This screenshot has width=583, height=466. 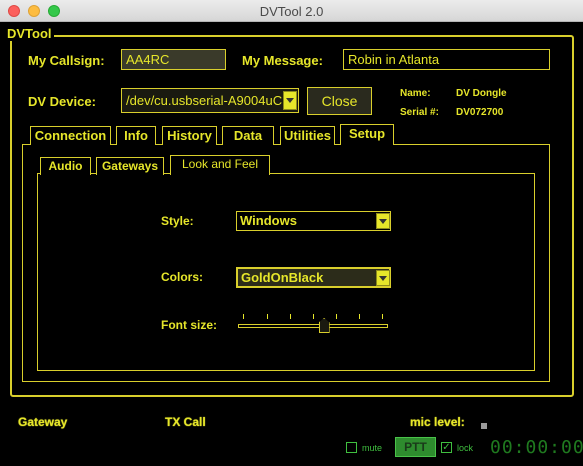 I want to click on callsign-field: AA4RC, so click(x=173, y=59).